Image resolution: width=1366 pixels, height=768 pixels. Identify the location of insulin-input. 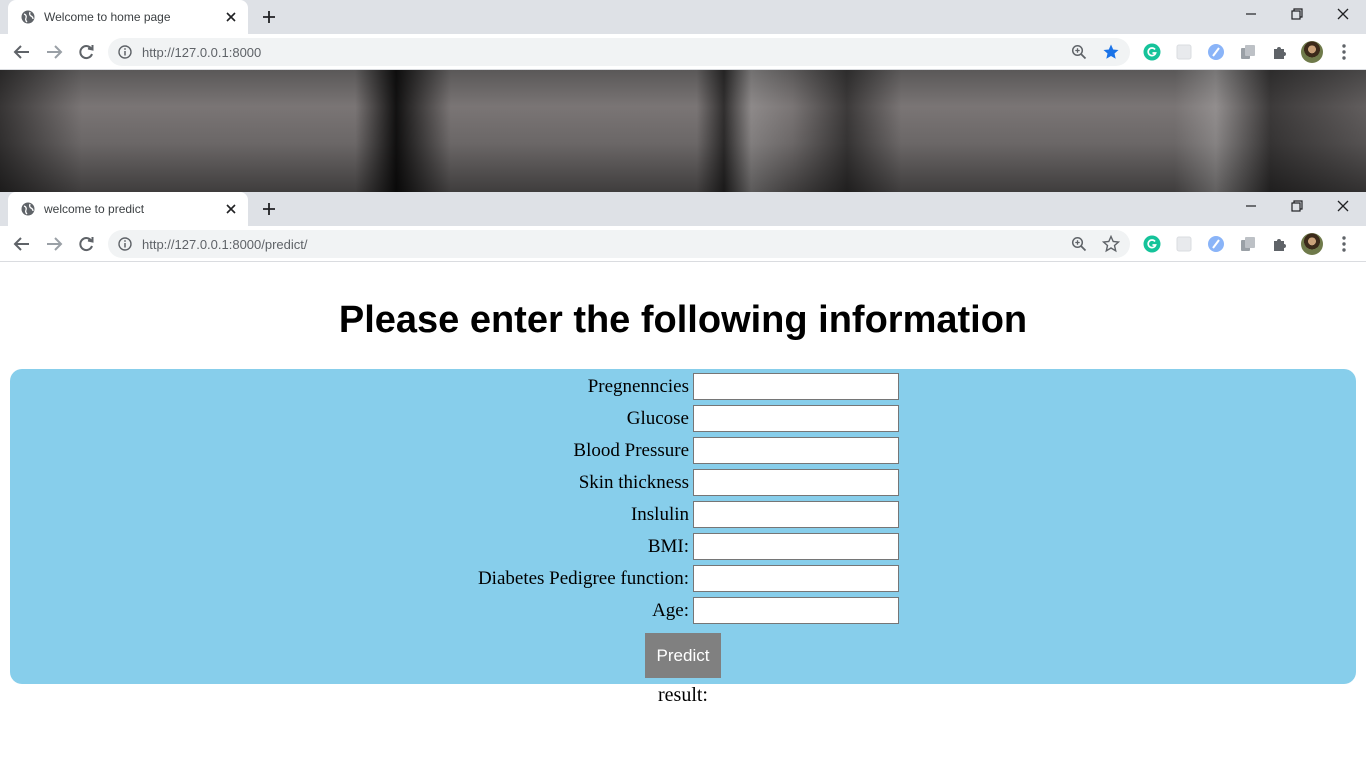
(796, 514).